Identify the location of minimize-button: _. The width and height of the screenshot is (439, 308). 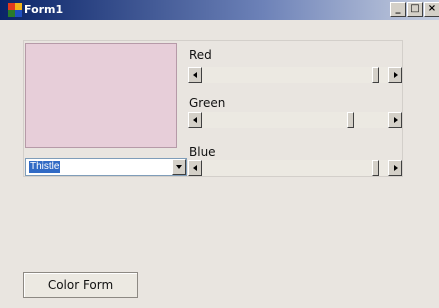
(398, 9).